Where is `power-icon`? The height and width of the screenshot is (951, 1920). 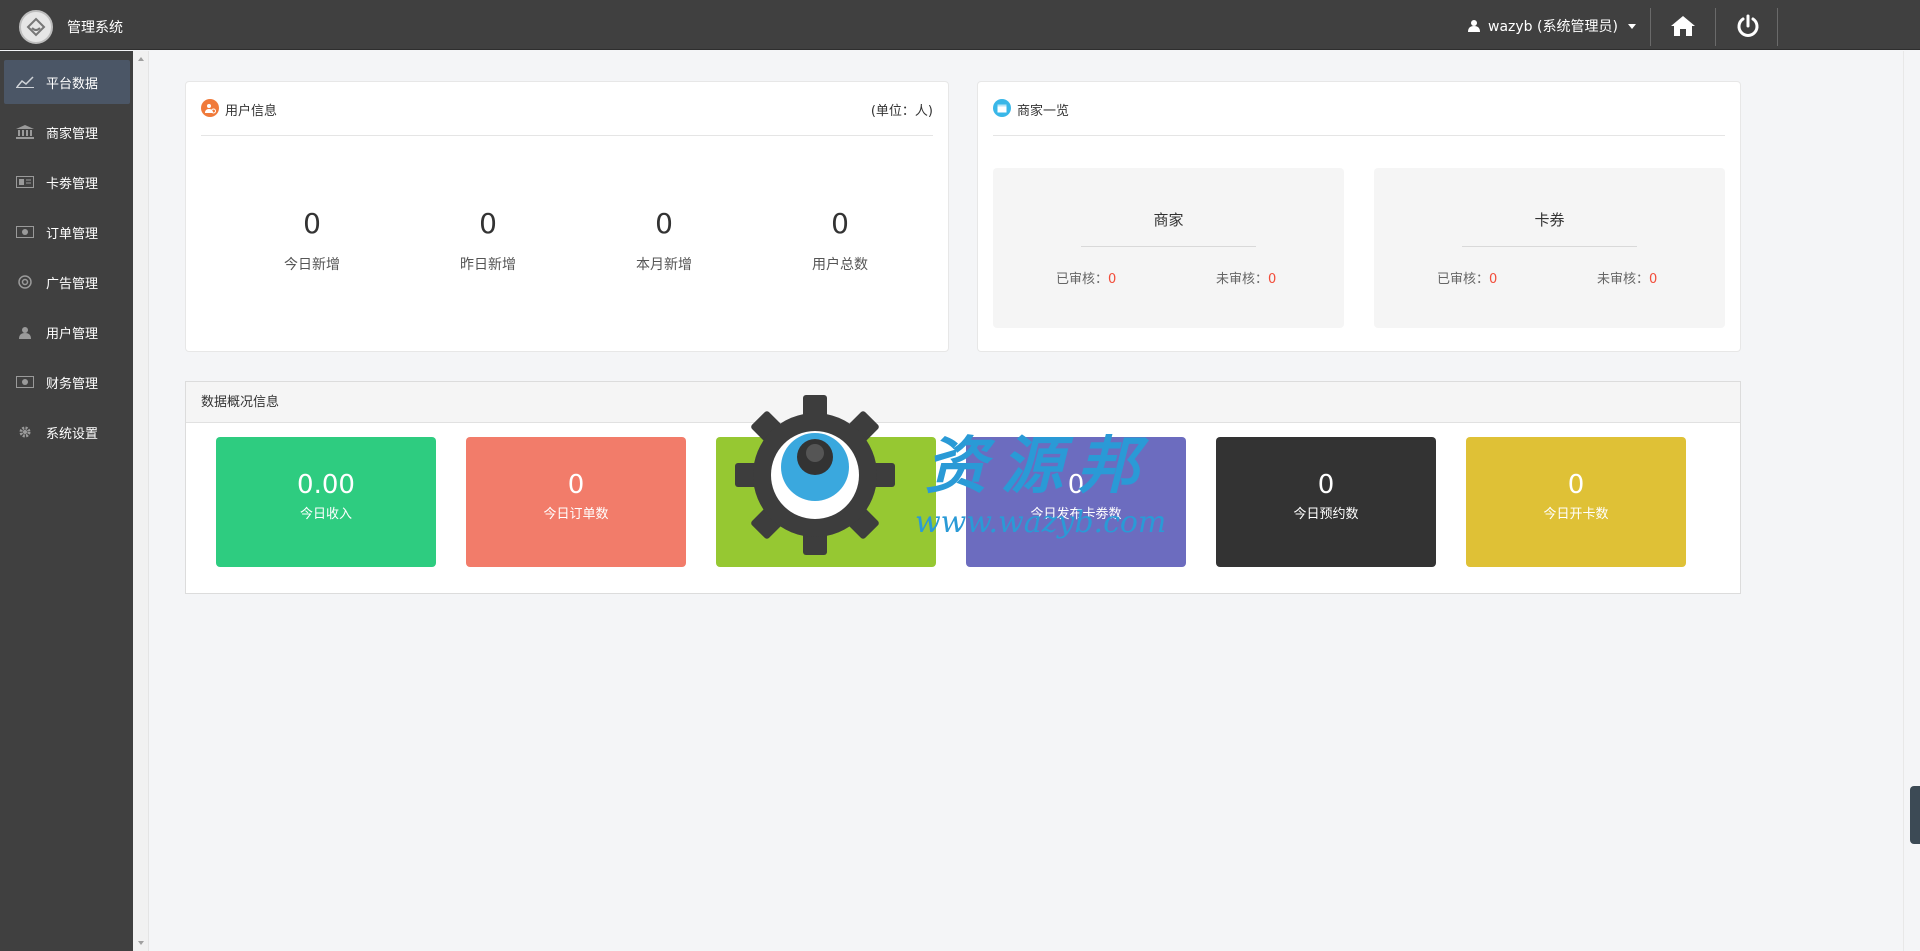 power-icon is located at coordinates (1748, 25).